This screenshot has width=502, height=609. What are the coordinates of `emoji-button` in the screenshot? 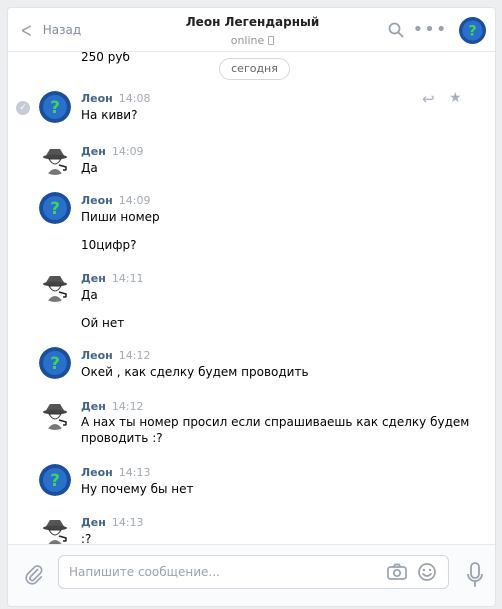 It's located at (427, 573).